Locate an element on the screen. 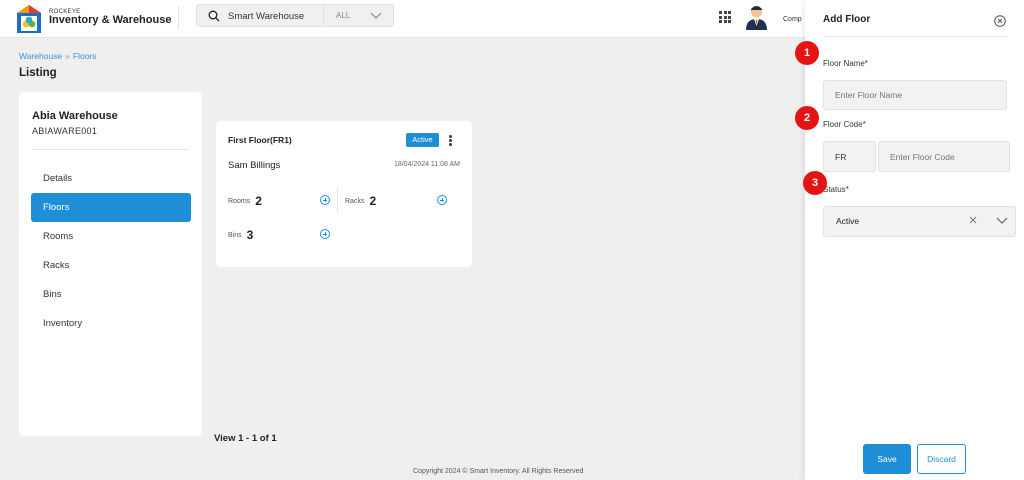  bins-label: Bins is located at coordinates (235, 235).